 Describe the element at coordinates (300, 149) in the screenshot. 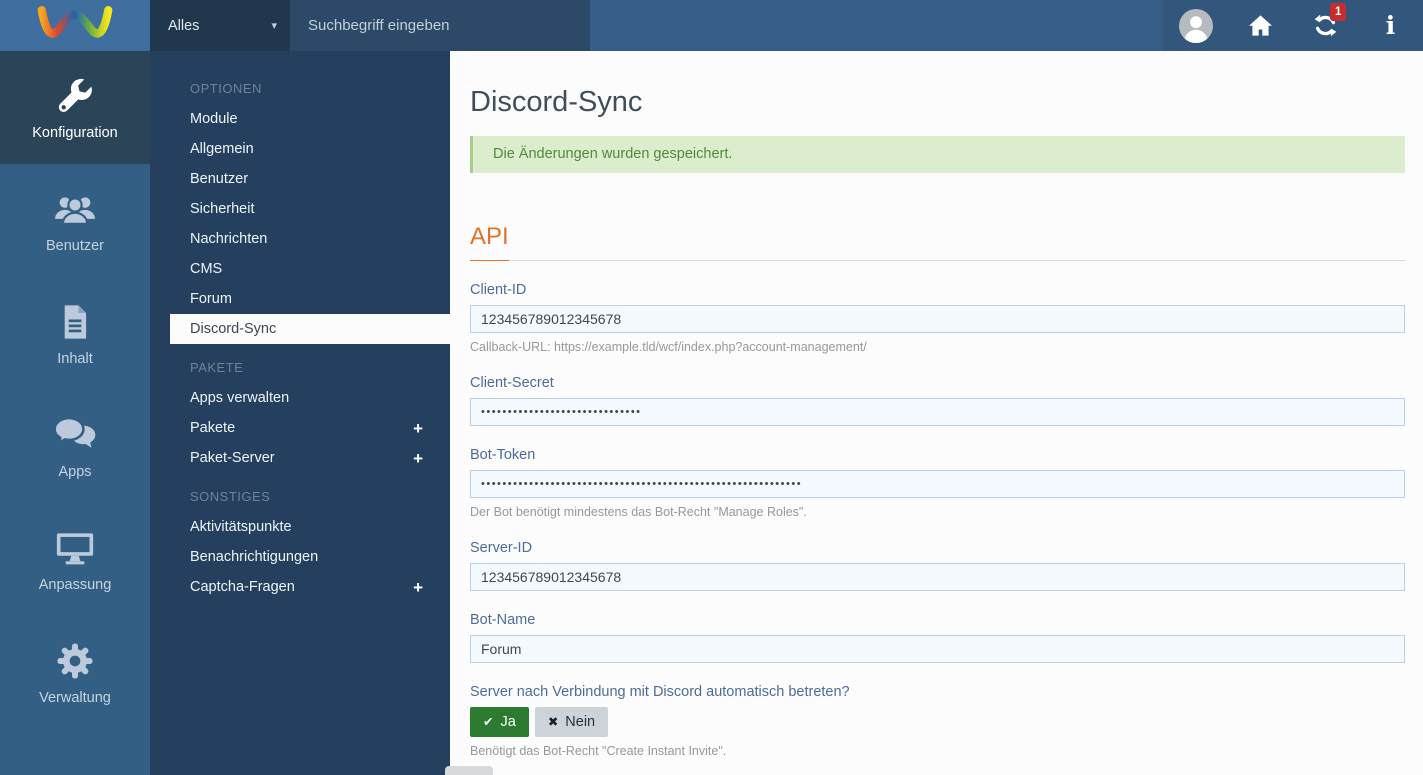

I see `menu-item-allgemein: Allgemein` at that location.